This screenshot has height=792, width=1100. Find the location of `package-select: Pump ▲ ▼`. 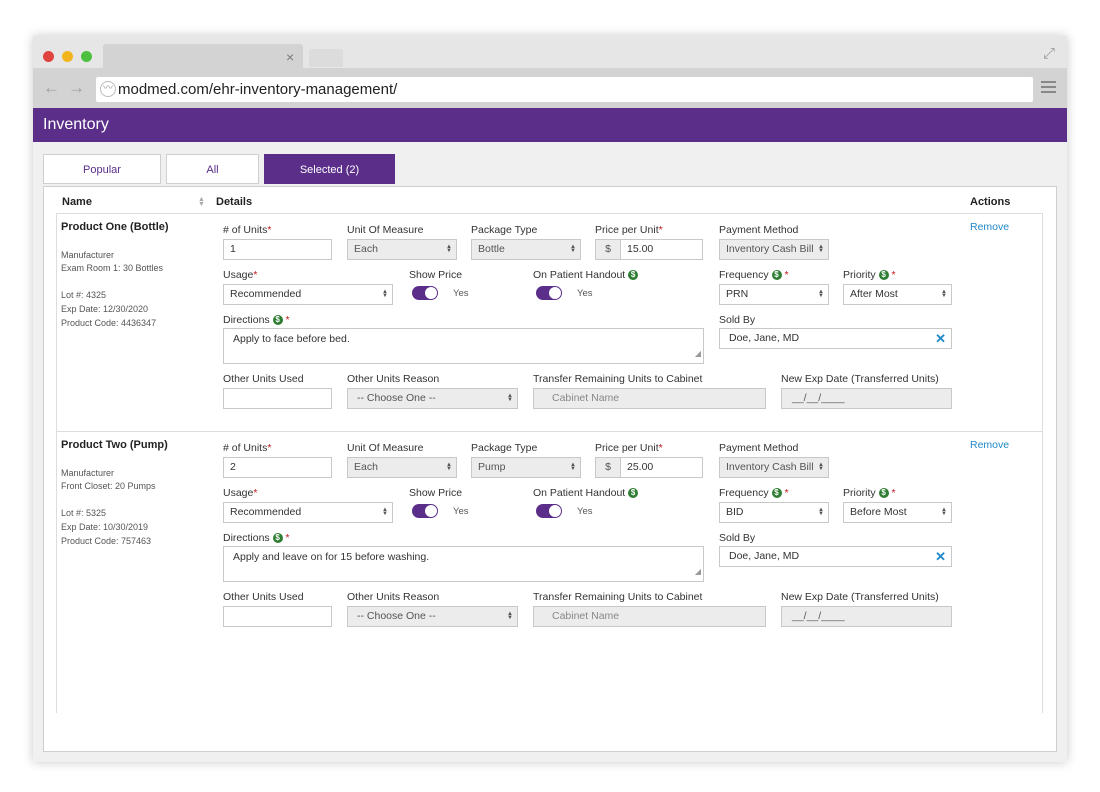

package-select: Pump ▲ ▼ is located at coordinates (526, 467).